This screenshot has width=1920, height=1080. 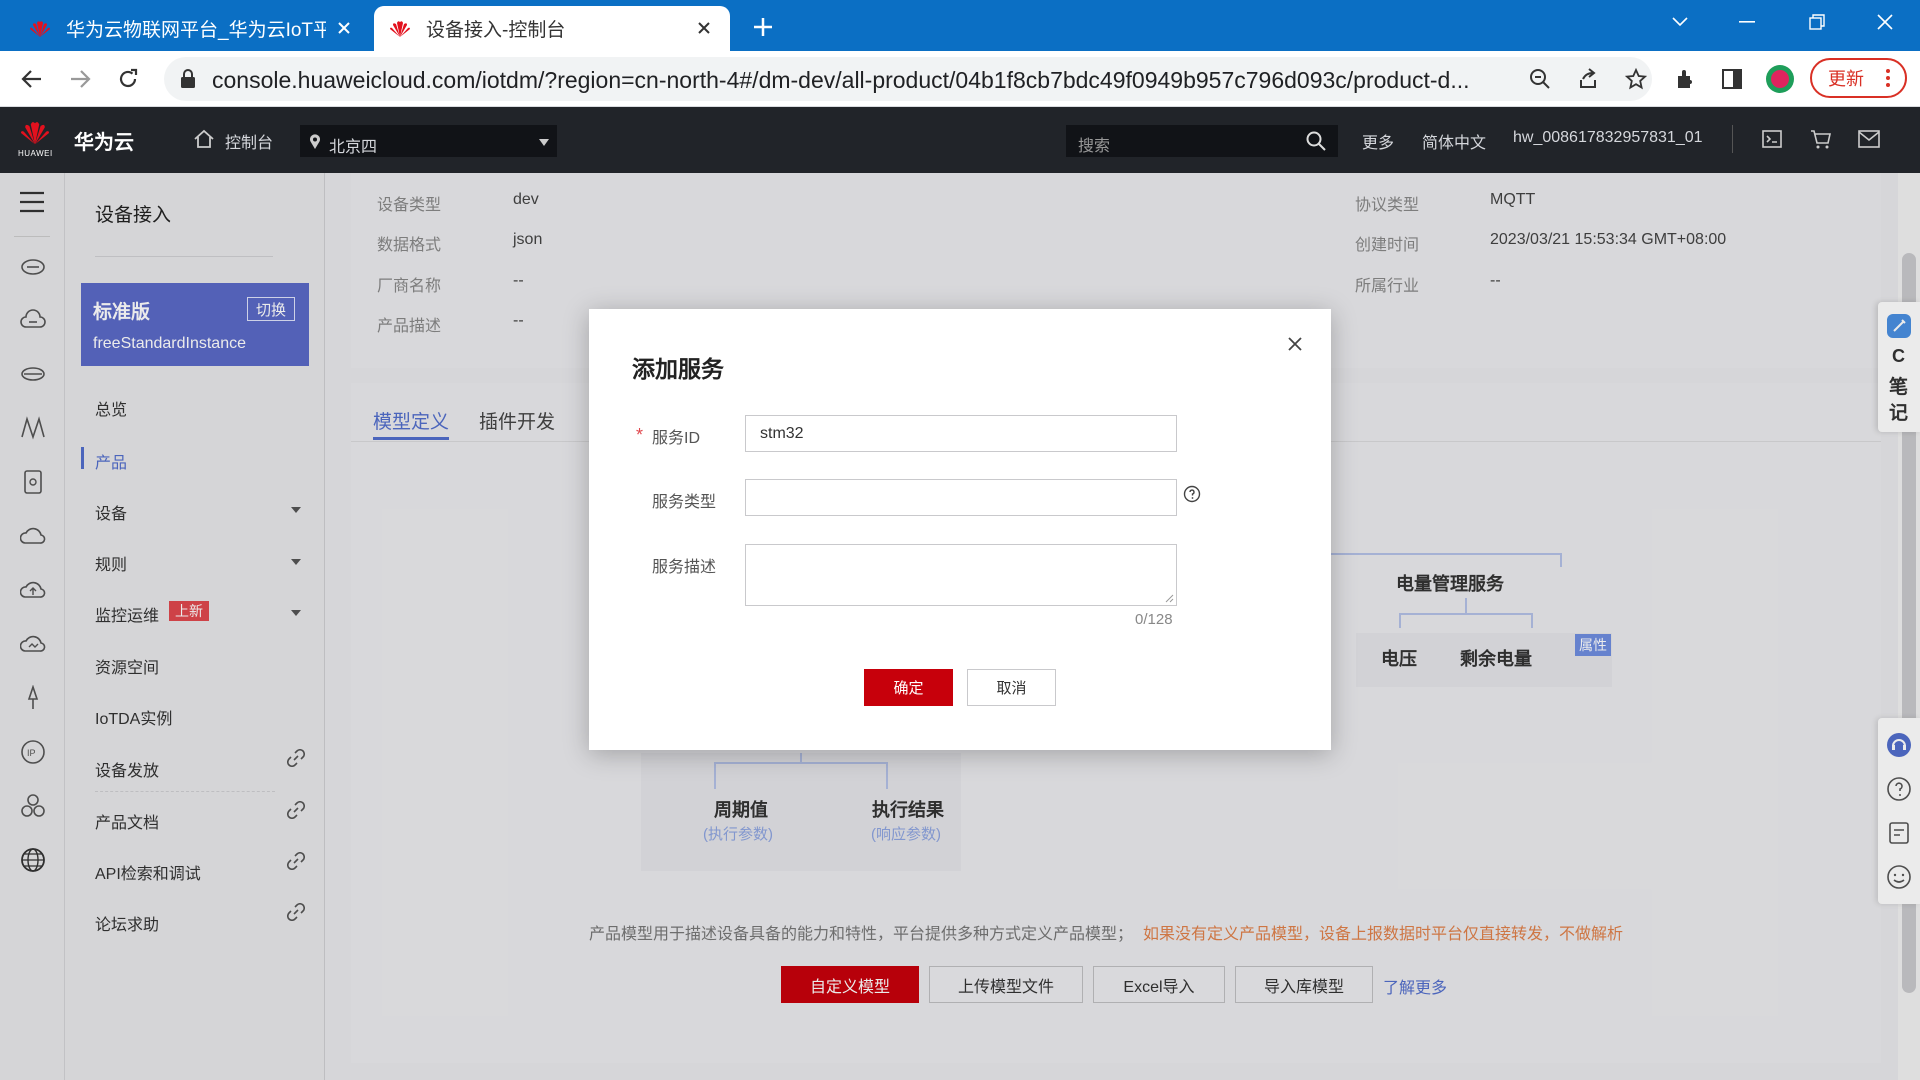 What do you see at coordinates (1636, 79) in the screenshot?
I see `bookmark-star-icon` at bounding box center [1636, 79].